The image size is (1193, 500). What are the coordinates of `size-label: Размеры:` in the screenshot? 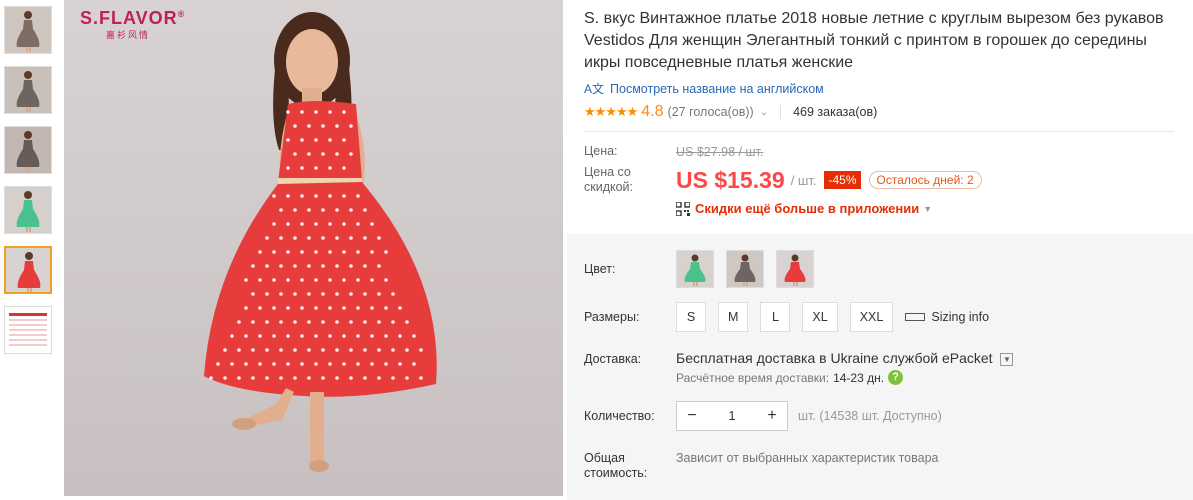 It's located at (612, 317).